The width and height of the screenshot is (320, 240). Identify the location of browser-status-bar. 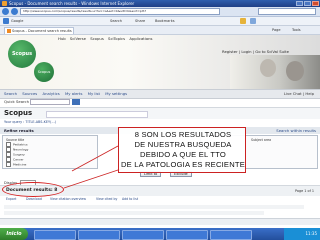
(160, 221).